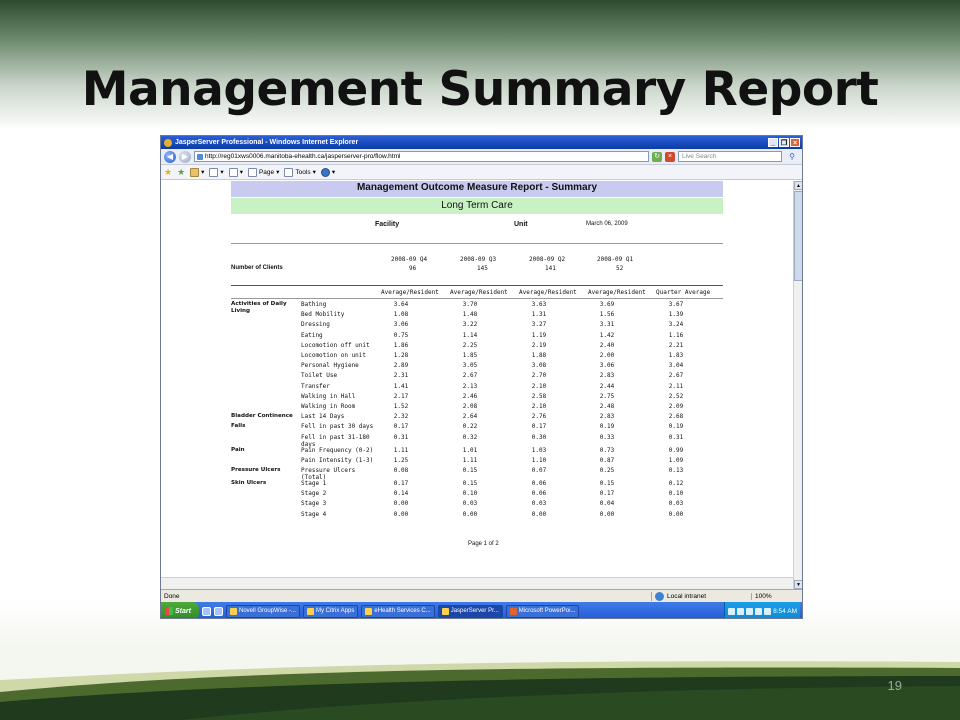 This screenshot has height=720, width=960. Describe the element at coordinates (539, 396) in the screenshot. I see `row-value: 2.58` at that location.